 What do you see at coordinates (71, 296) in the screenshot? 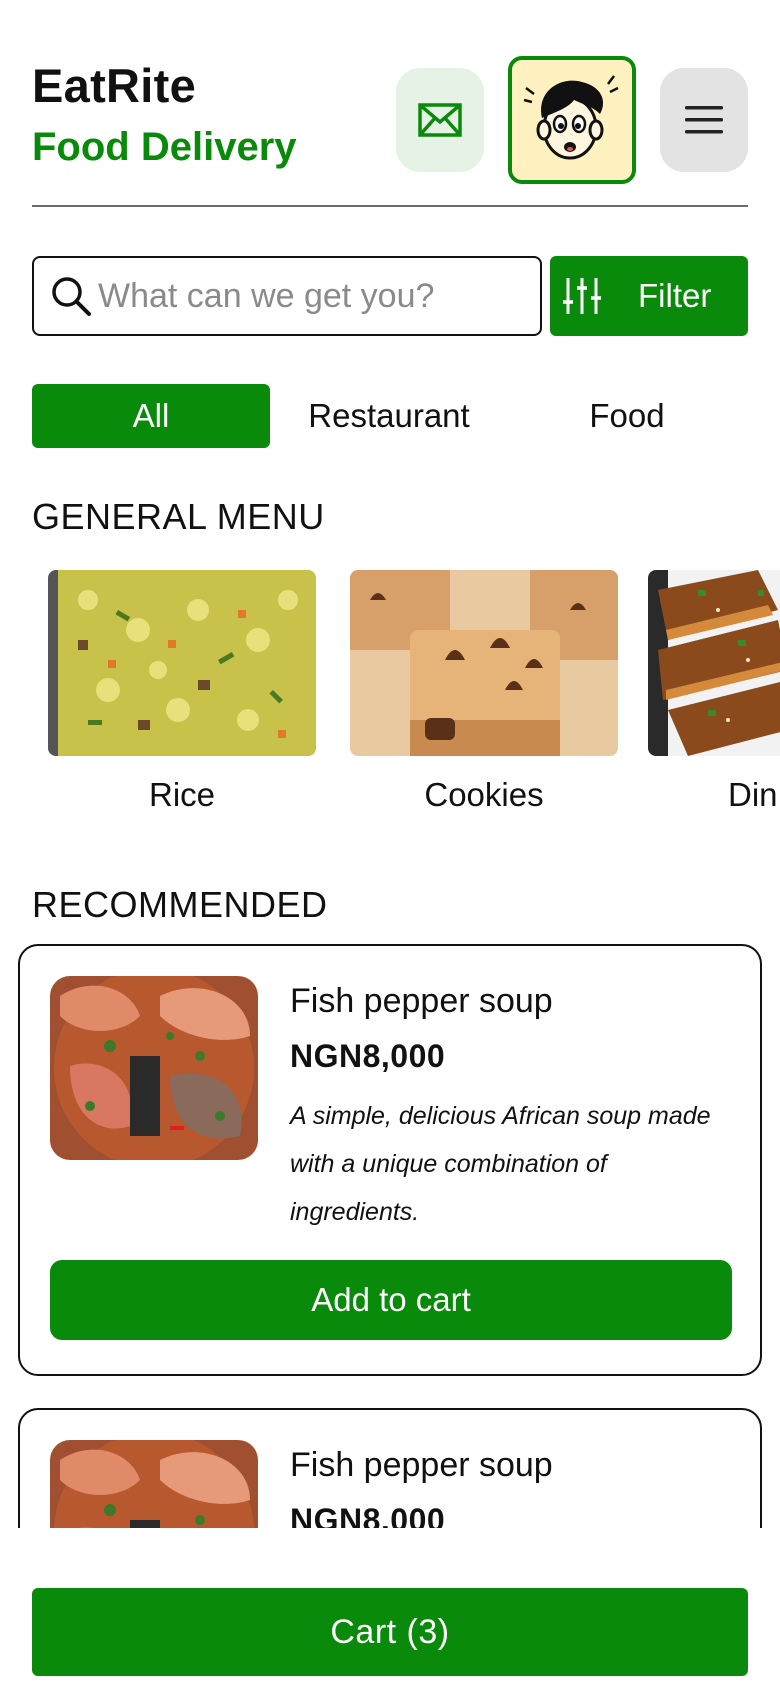
I see `search-icon` at bounding box center [71, 296].